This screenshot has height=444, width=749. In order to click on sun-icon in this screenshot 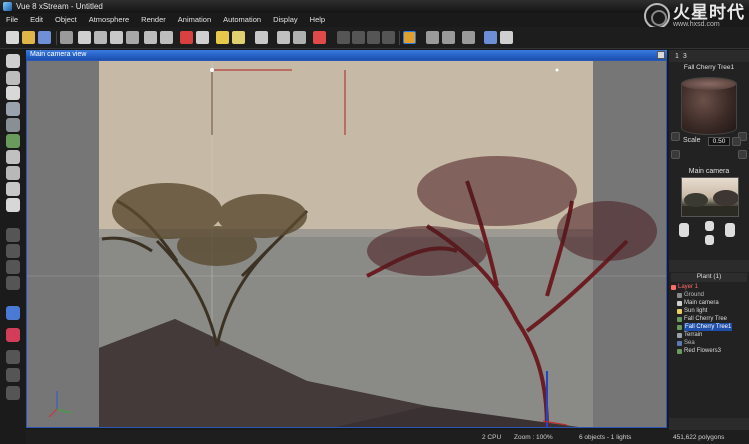, I will do `click(679, 311)`.